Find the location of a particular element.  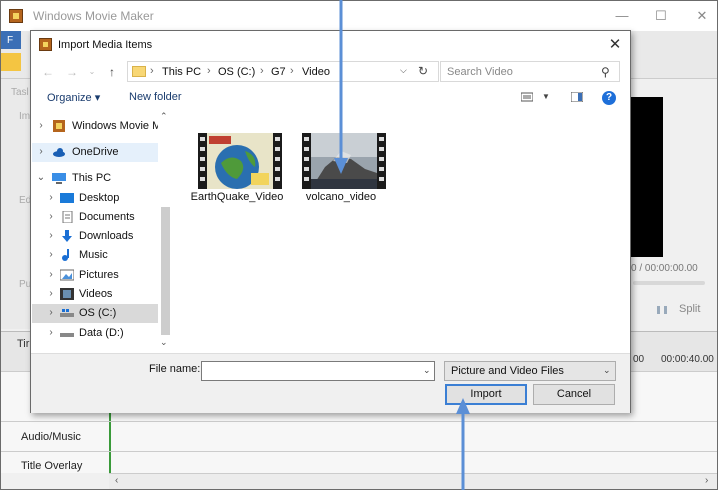

file-name-label: File name: is located at coordinates (175, 369).